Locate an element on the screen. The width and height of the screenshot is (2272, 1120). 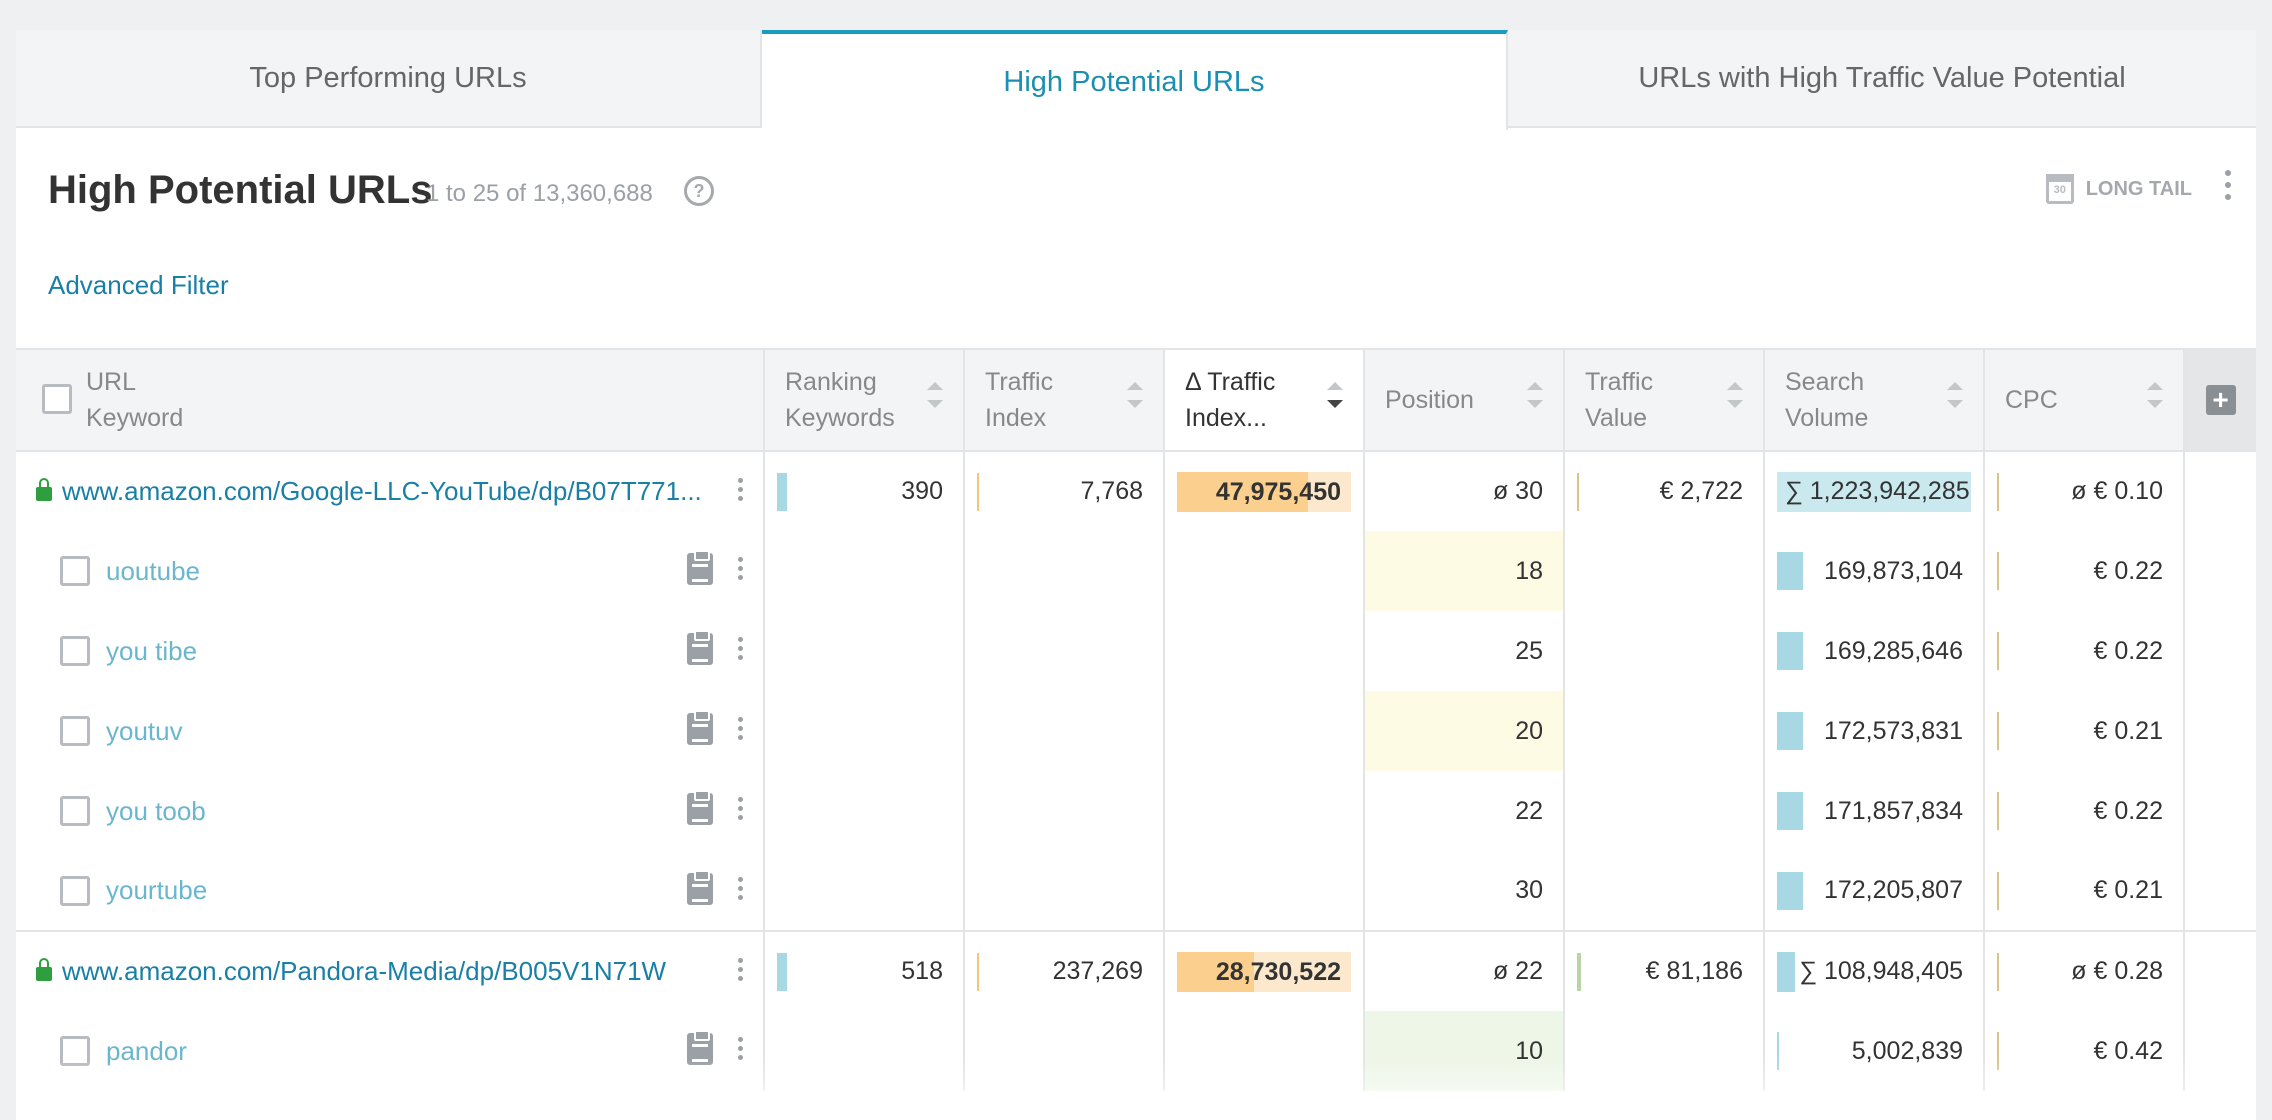
select-all-checkbox is located at coordinates (57, 399).